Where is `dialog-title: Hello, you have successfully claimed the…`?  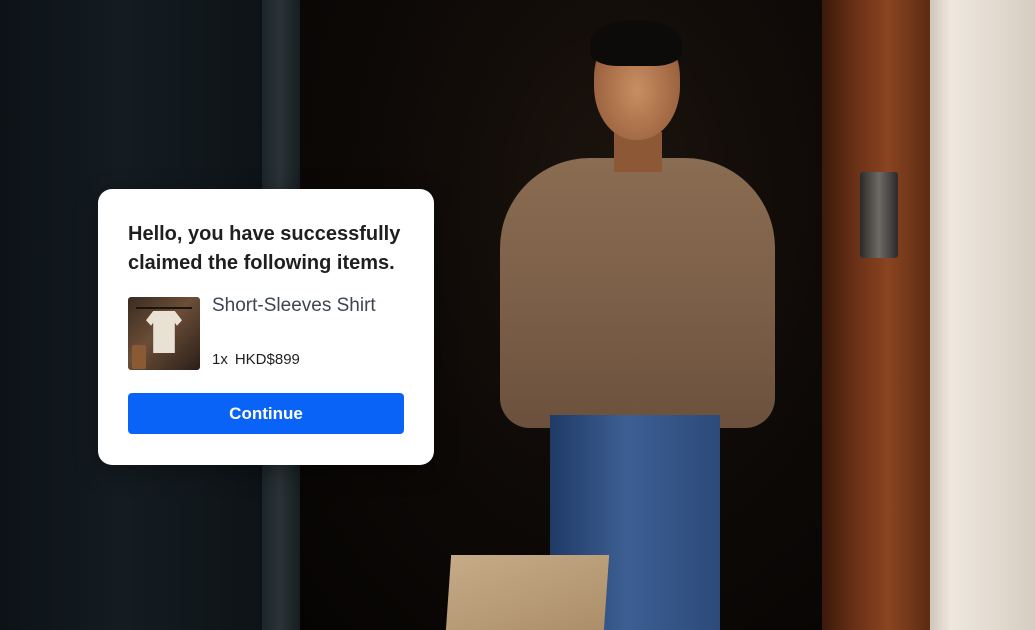 dialog-title: Hello, you have successfully claimed the… is located at coordinates (264, 248).